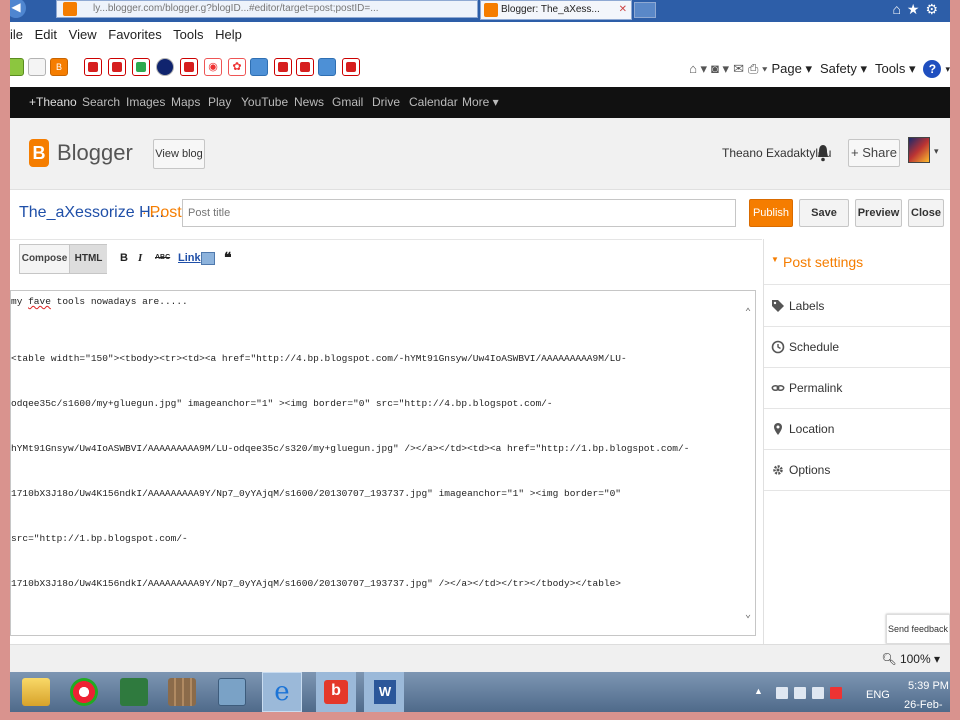 The height and width of the screenshot is (720, 960). I want to click on scroll-up-icon: ⌃, so click(748, 313).